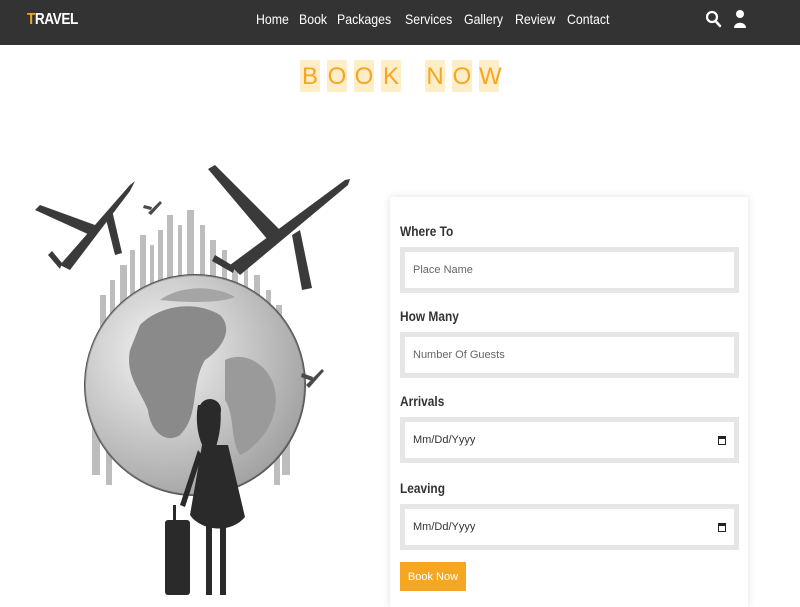 The width and height of the screenshot is (800, 607). What do you see at coordinates (428, 19) in the screenshot?
I see `nav-link-services: Services` at bounding box center [428, 19].